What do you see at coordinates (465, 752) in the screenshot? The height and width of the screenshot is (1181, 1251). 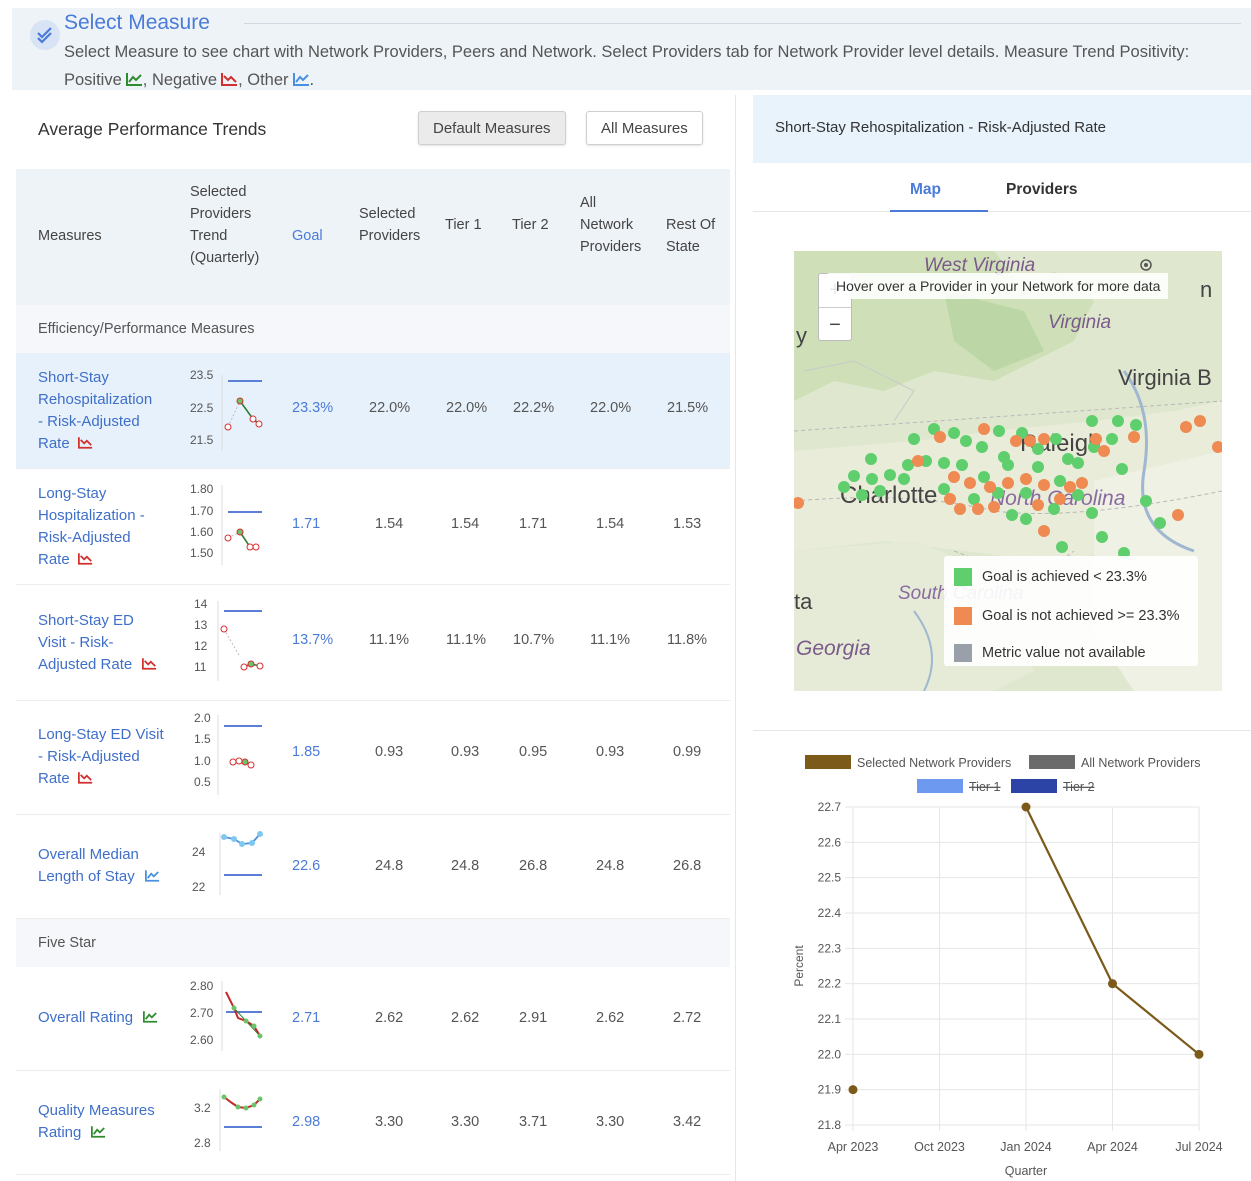 I see `tier1-value: 0.93` at bounding box center [465, 752].